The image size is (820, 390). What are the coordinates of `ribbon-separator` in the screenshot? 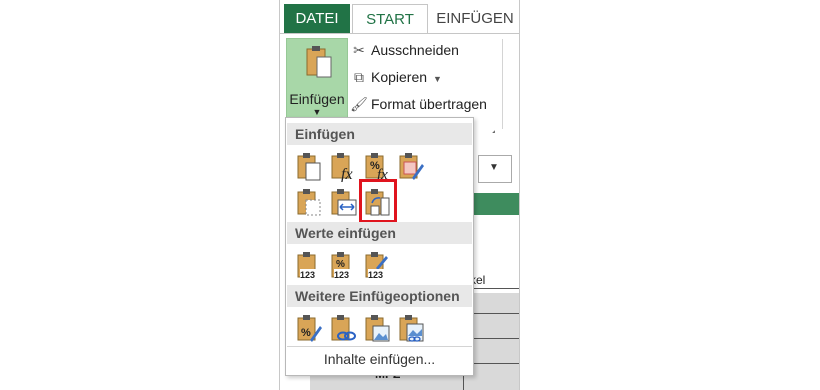 It's located at (502, 84).